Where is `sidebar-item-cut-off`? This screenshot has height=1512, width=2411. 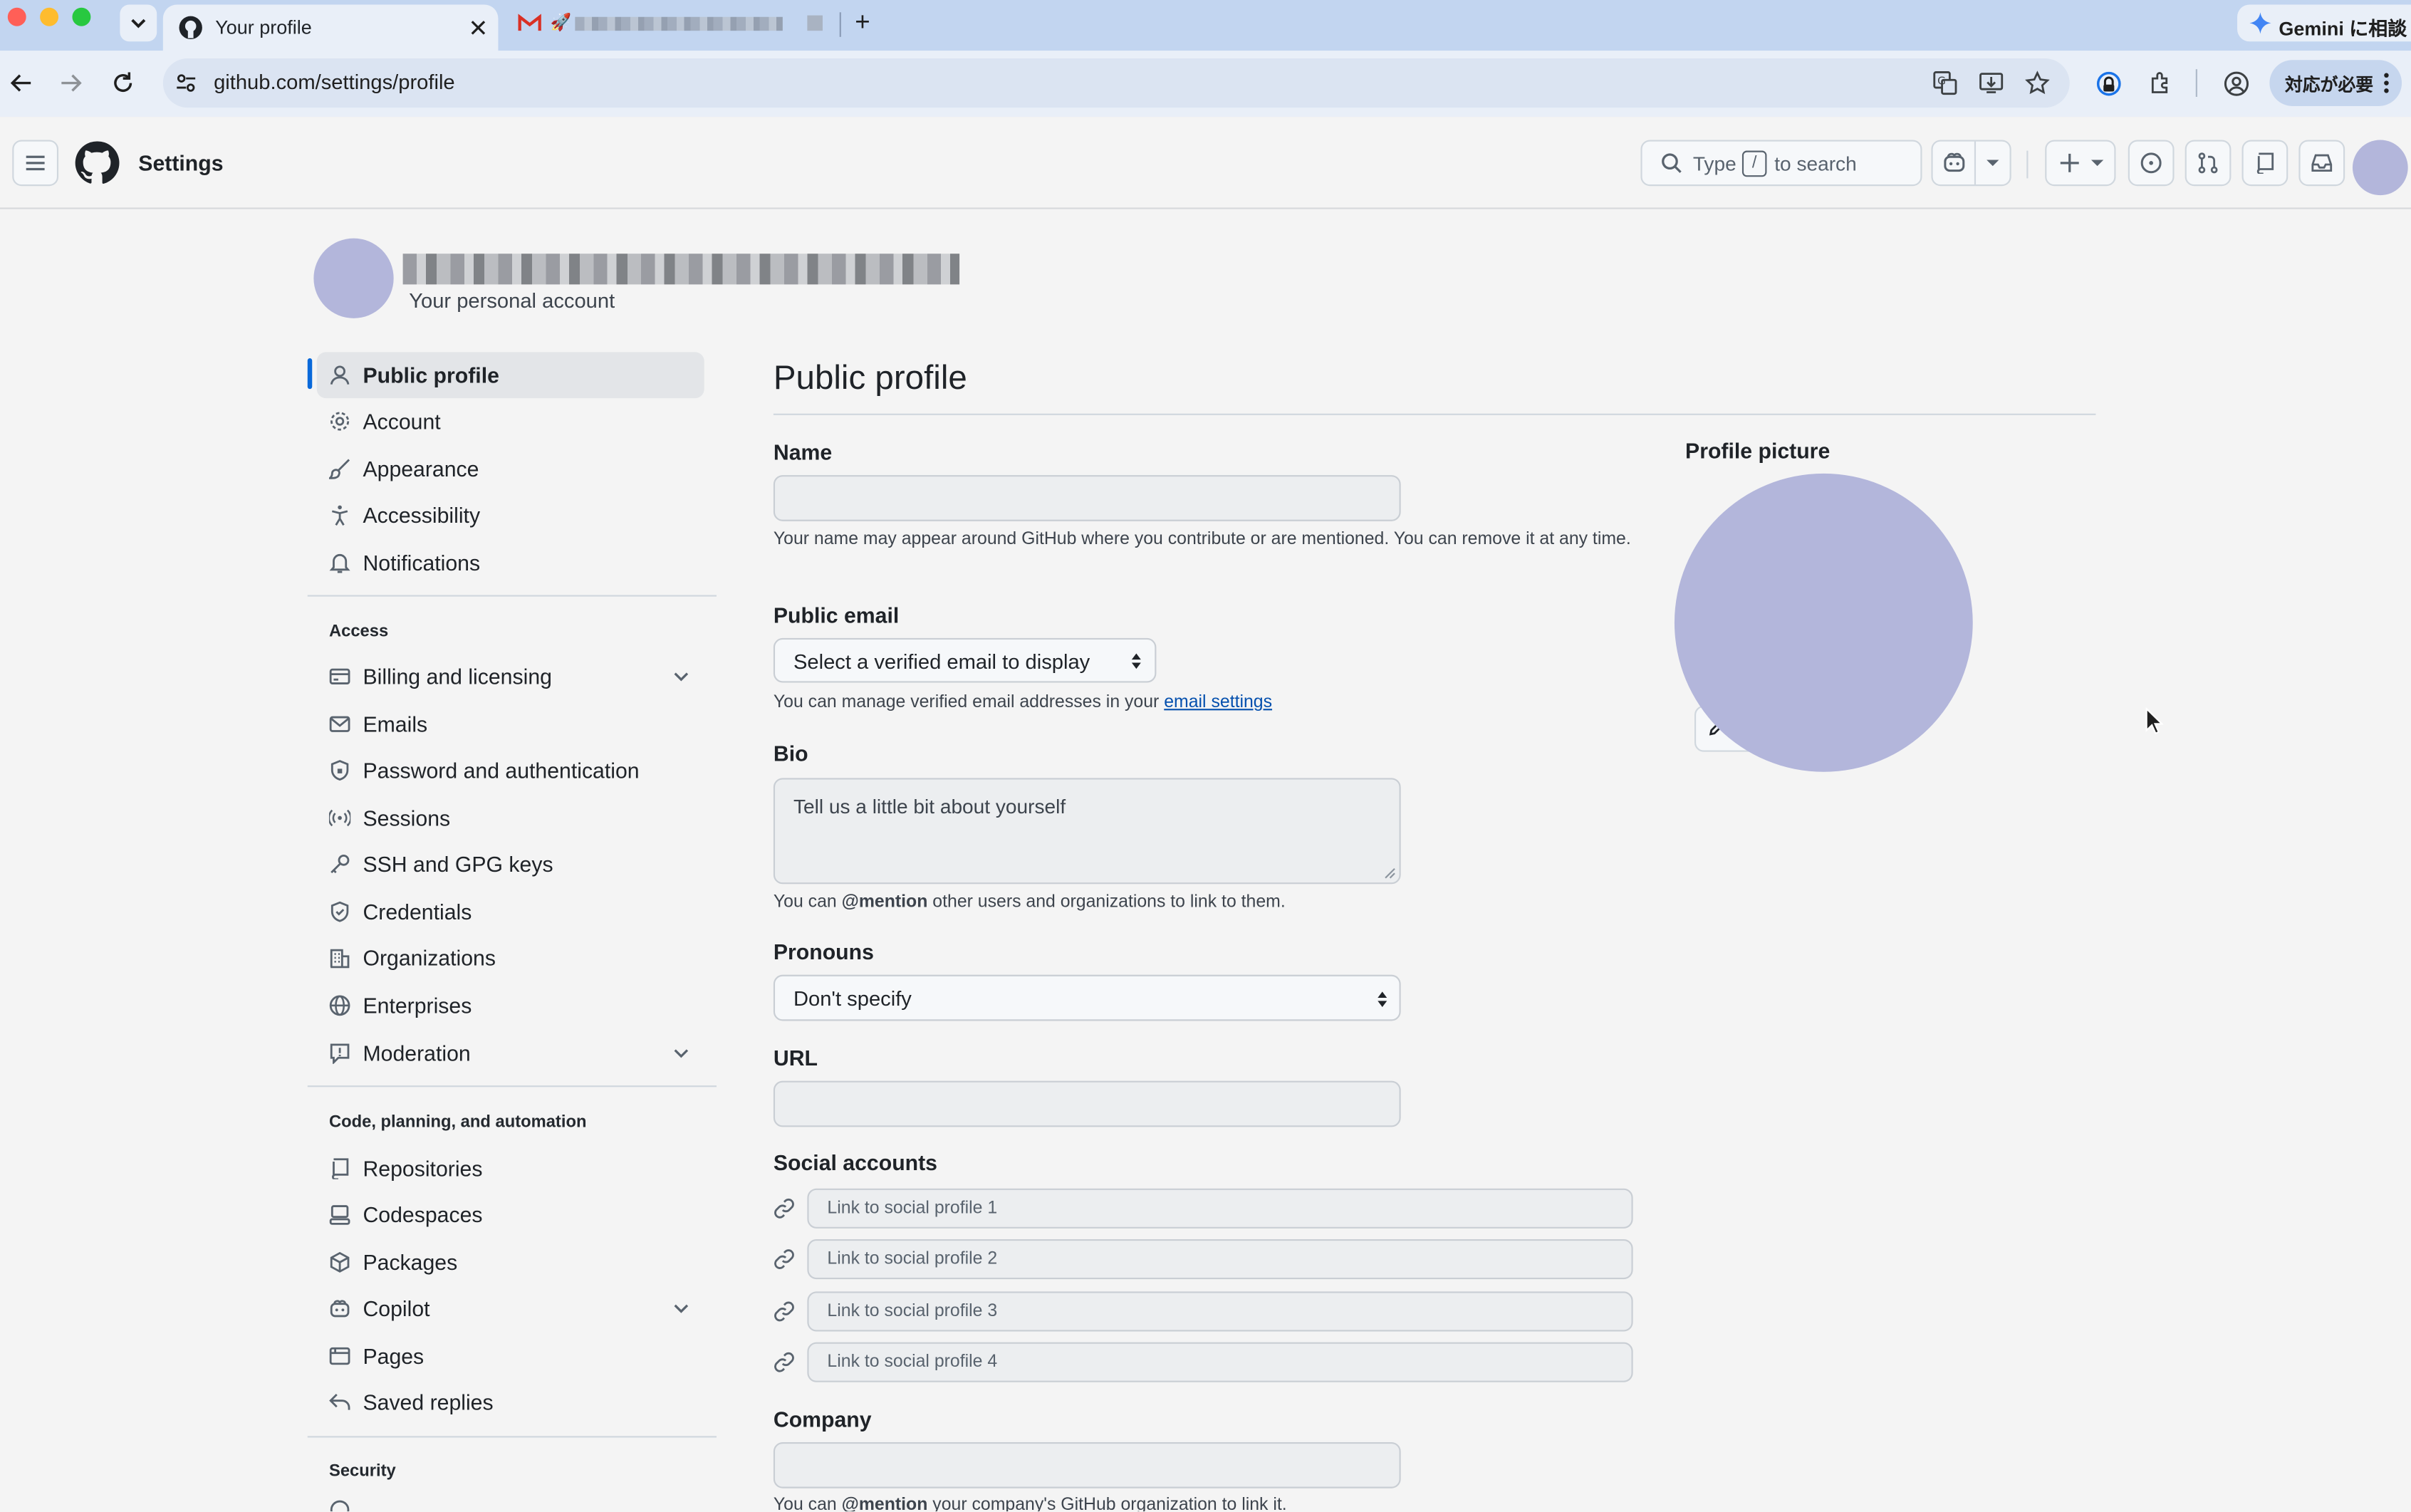
sidebar-item-cut-off is located at coordinates (413, 1506).